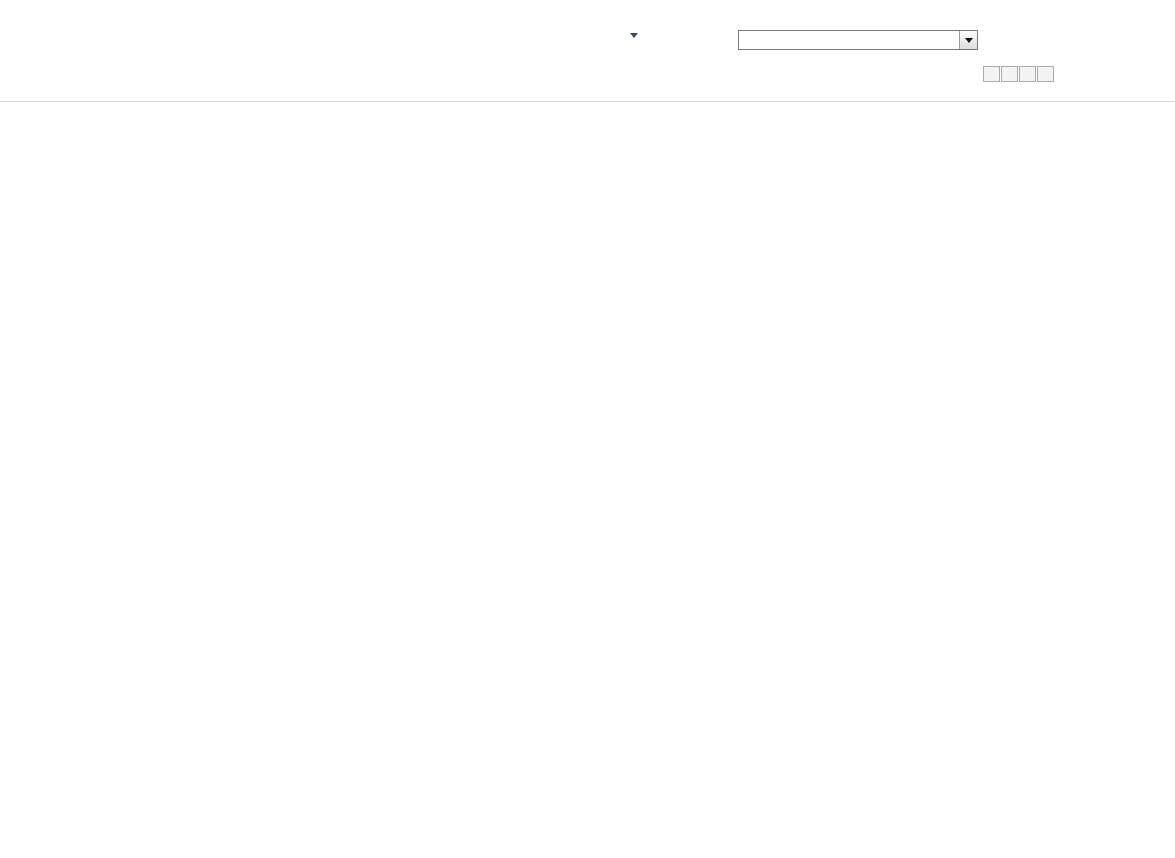 The height and width of the screenshot is (858, 1175). Describe the element at coordinates (645, 705) in the screenshot. I see `pie-chart-svg` at that location.